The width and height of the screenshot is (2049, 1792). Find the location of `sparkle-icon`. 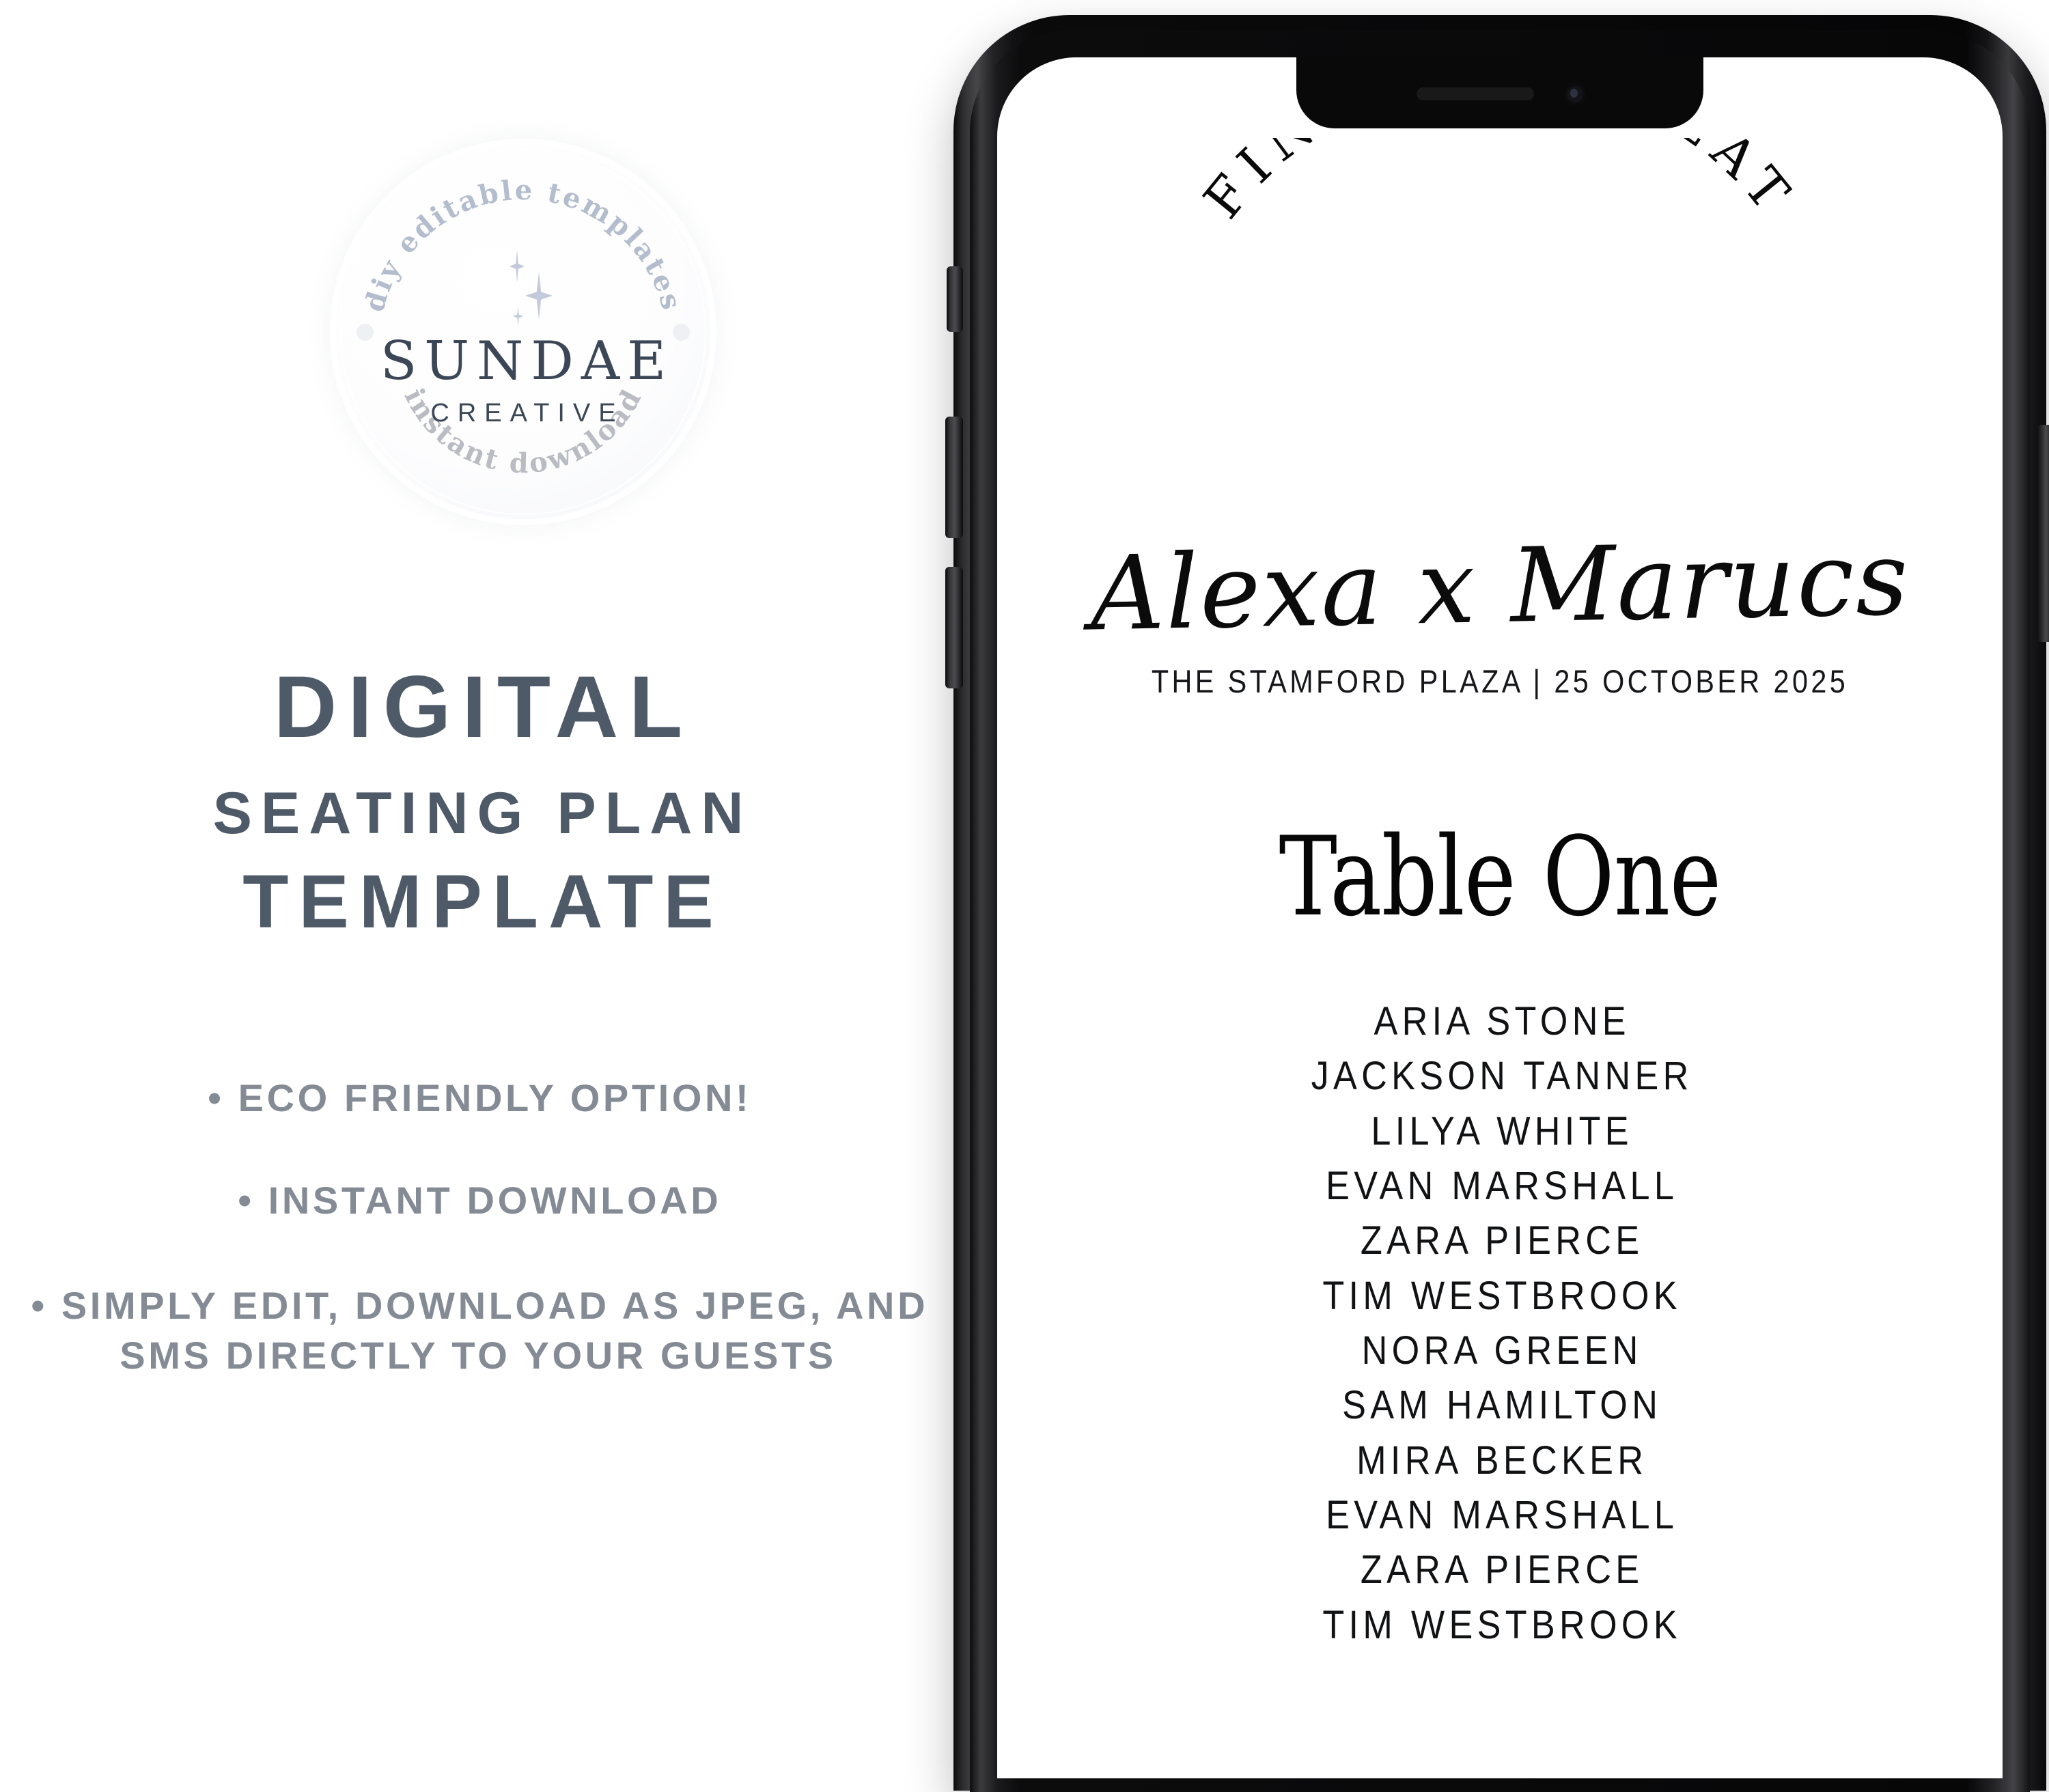

sparkle-icon is located at coordinates (523, 286).